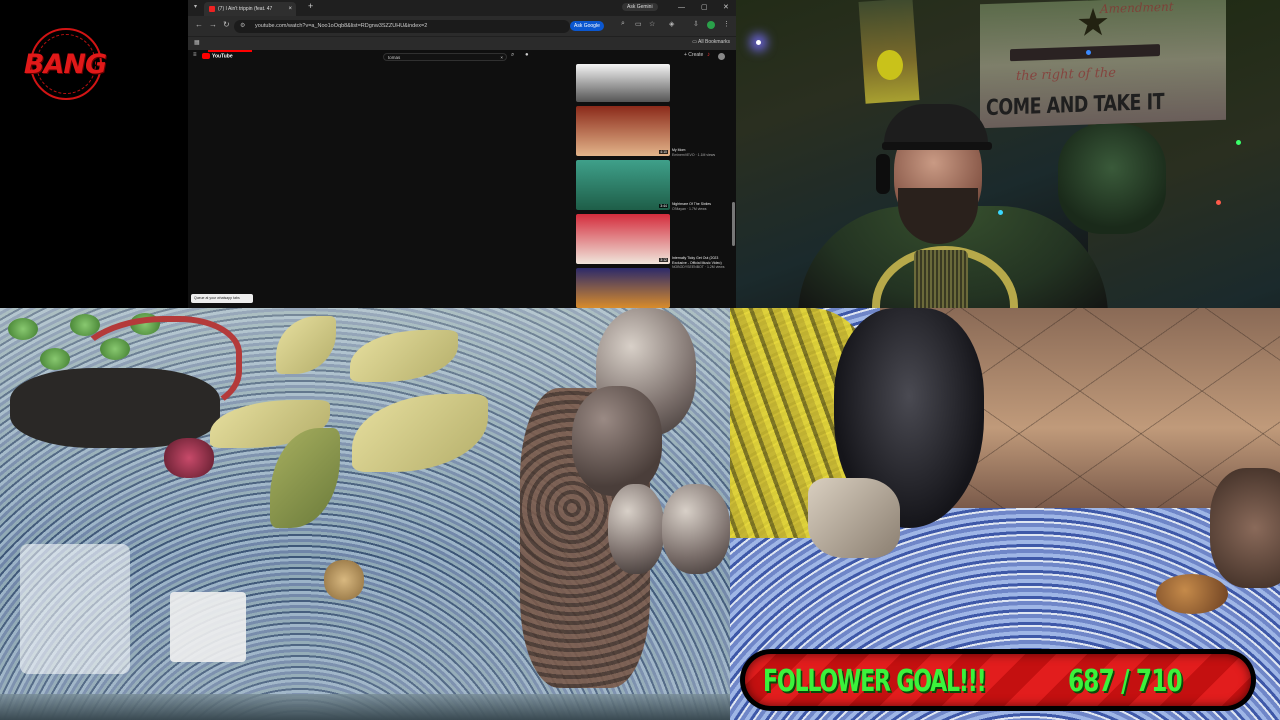  I want to click on close-window-button: ✕, so click(726, 8).